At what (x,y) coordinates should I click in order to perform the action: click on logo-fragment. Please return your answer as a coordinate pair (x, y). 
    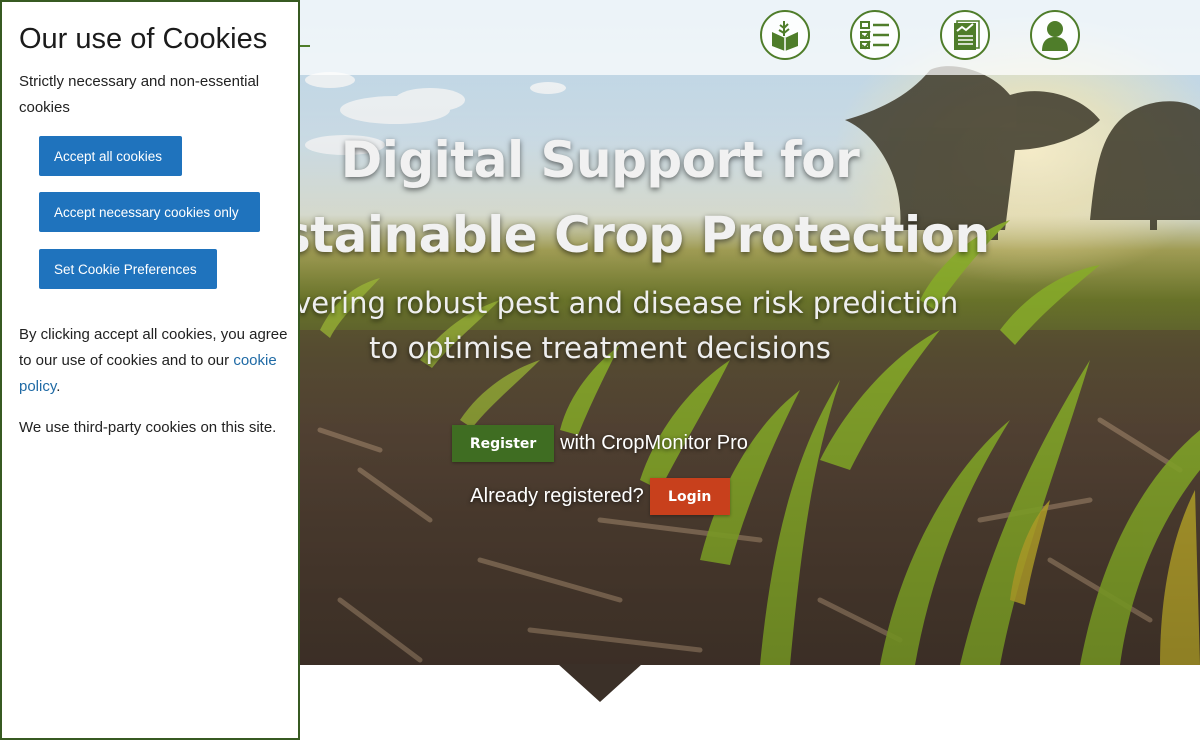
    Looking at the image, I should click on (304, 46).